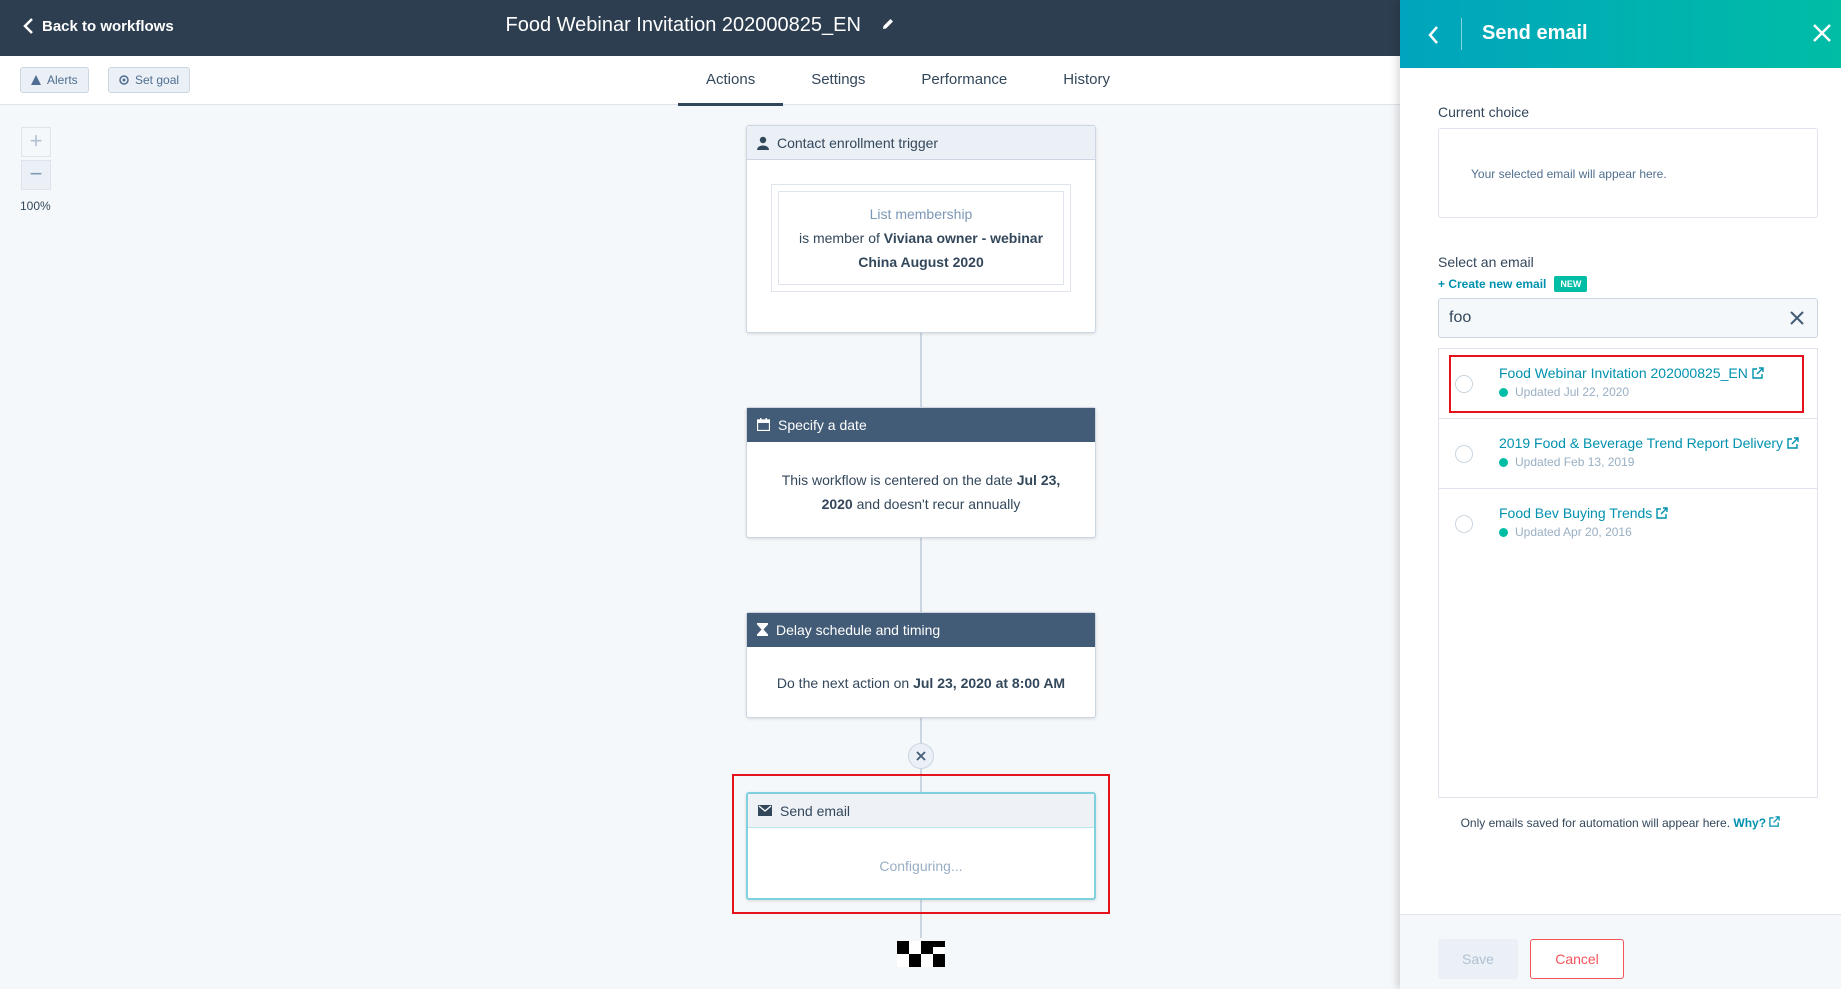  I want to click on create-new-email-link: + Create new email NEW, so click(1513, 284).